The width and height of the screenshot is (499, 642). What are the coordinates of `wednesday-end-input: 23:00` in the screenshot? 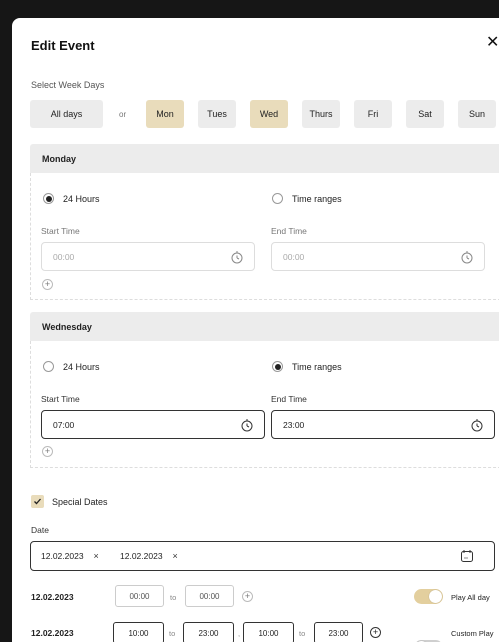 It's located at (383, 424).